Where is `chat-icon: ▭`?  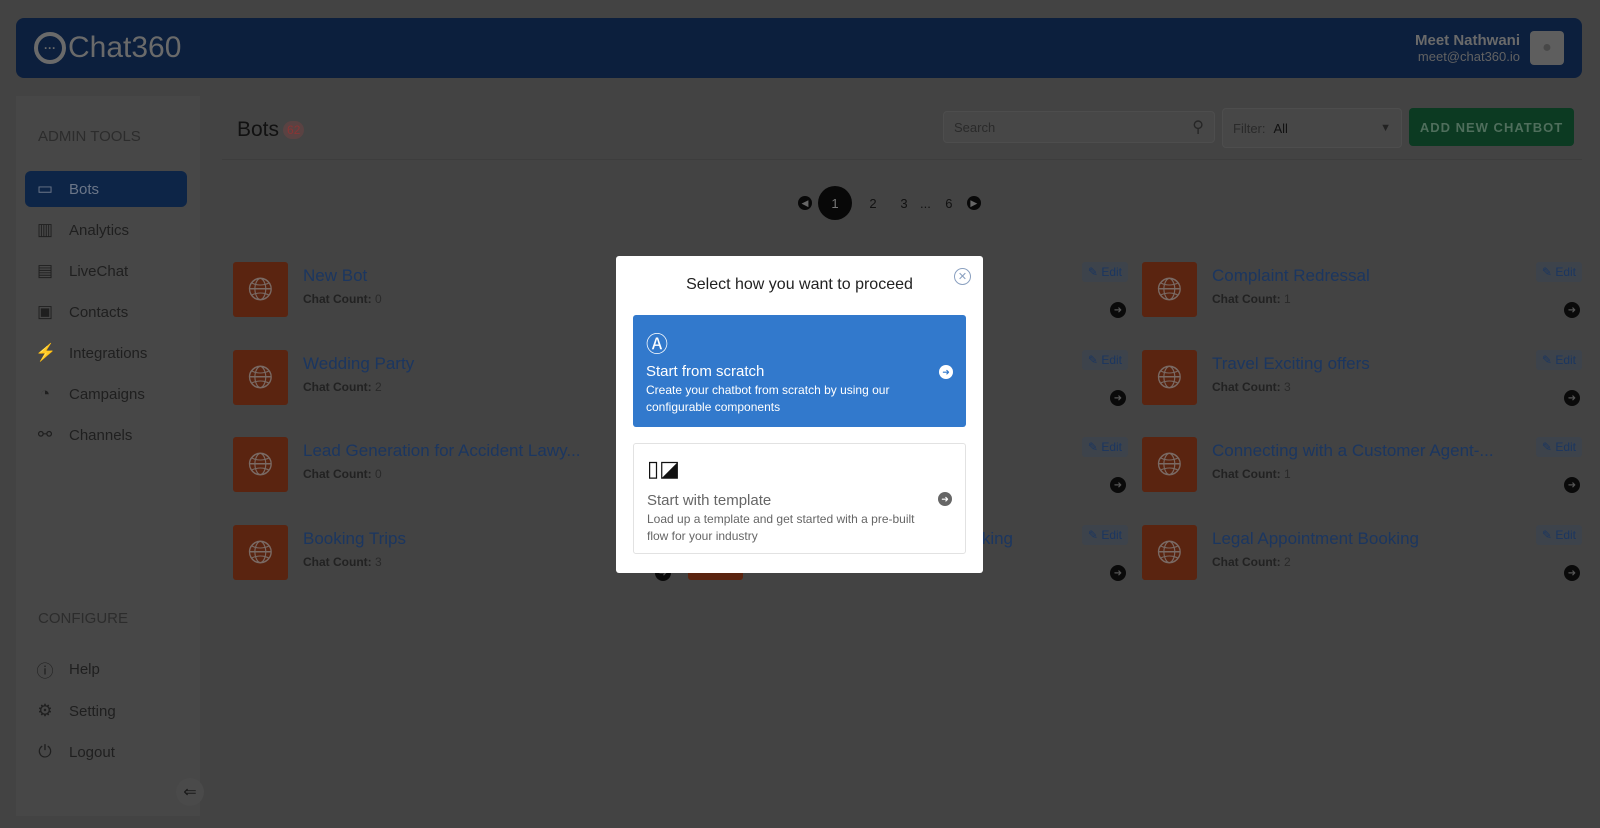
chat-icon: ▭ is located at coordinates (45, 188).